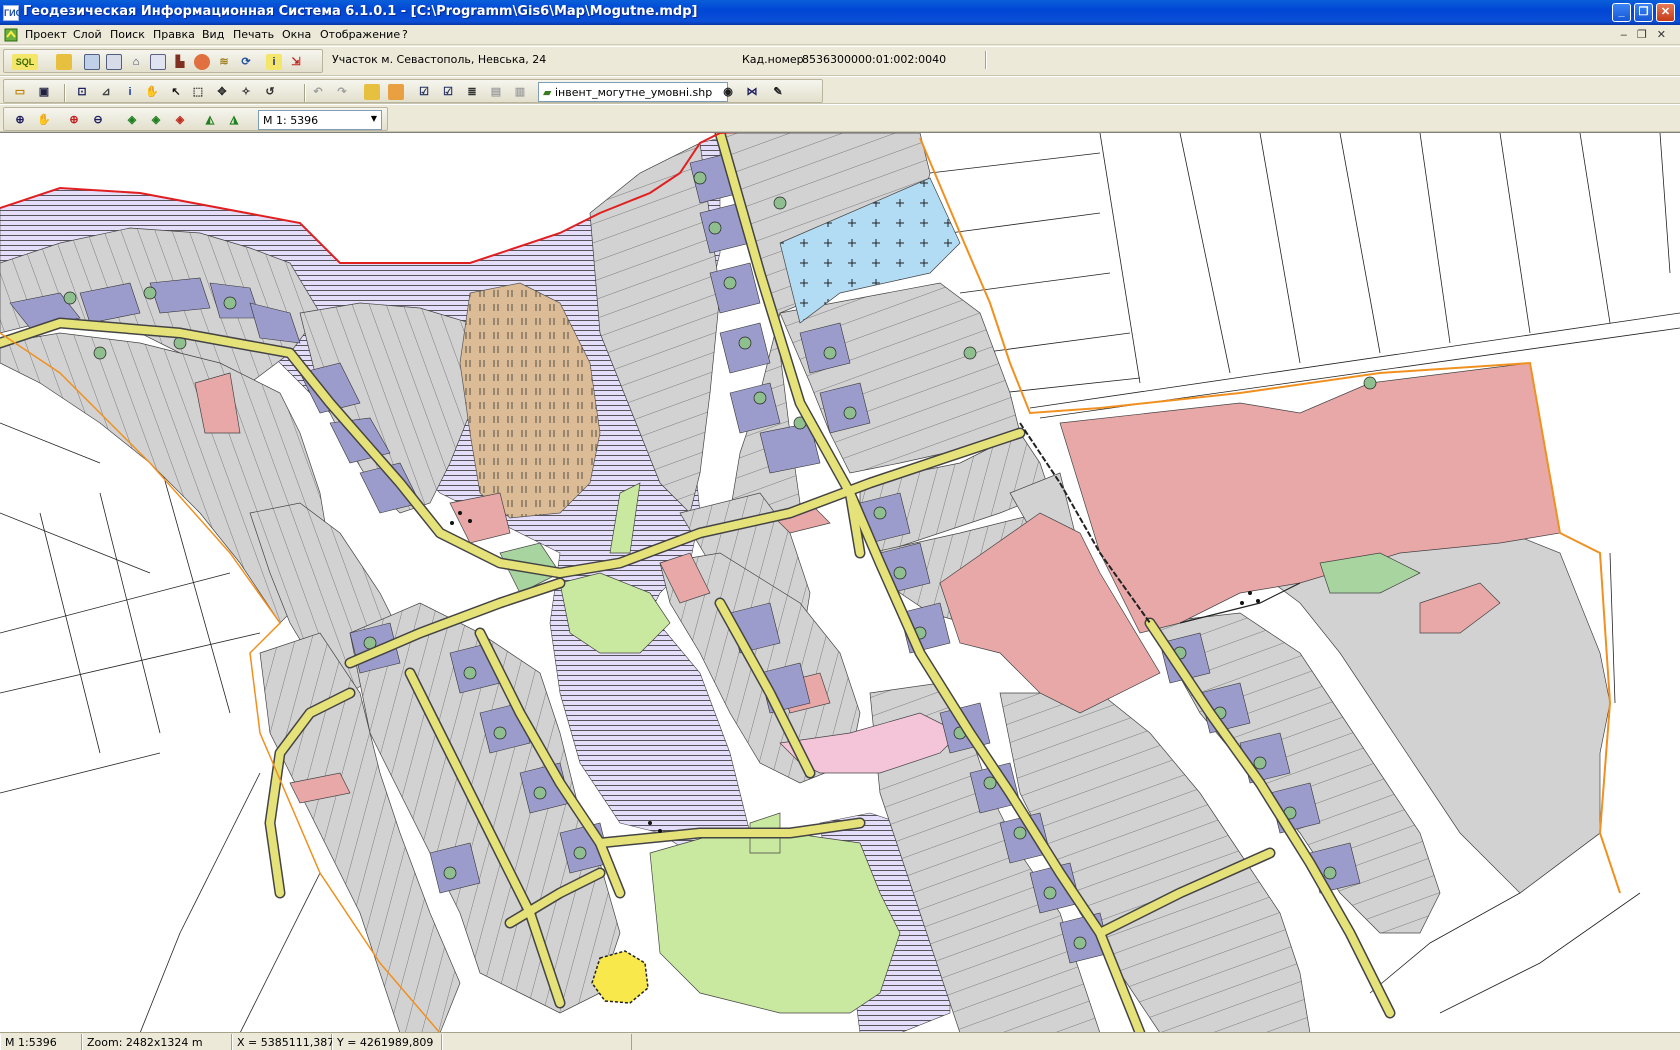 The width and height of the screenshot is (1680, 1050). I want to click on close-icon: ✕, so click(1665, 12).